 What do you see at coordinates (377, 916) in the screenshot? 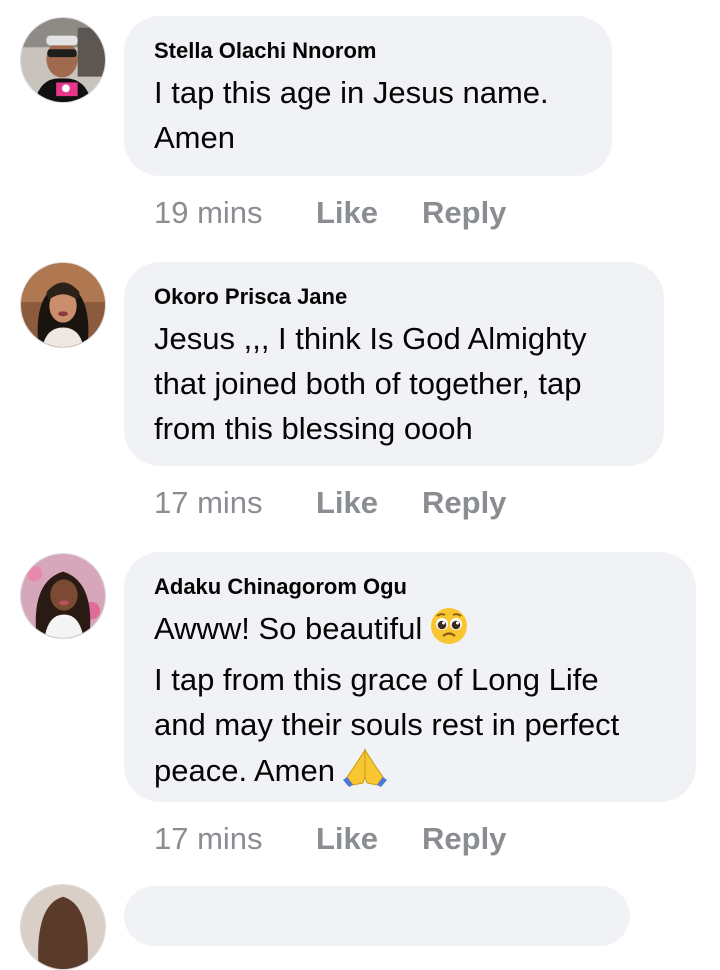
I see `comment-bubble` at bounding box center [377, 916].